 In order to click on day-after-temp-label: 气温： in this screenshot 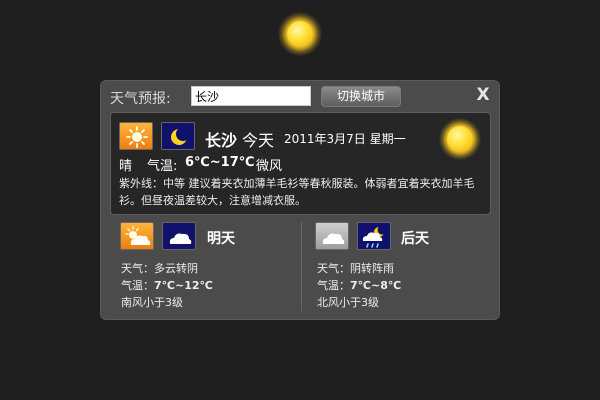, I will do `click(333, 285)`.